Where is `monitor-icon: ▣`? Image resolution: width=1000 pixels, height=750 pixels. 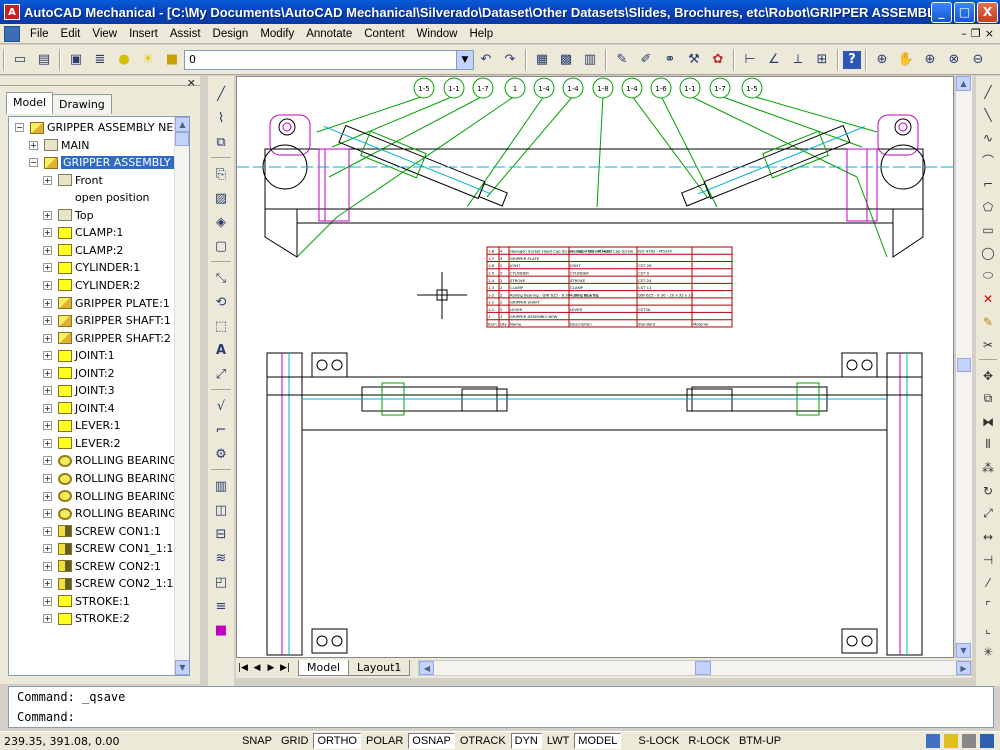 monitor-icon: ▣ is located at coordinates (76, 60).